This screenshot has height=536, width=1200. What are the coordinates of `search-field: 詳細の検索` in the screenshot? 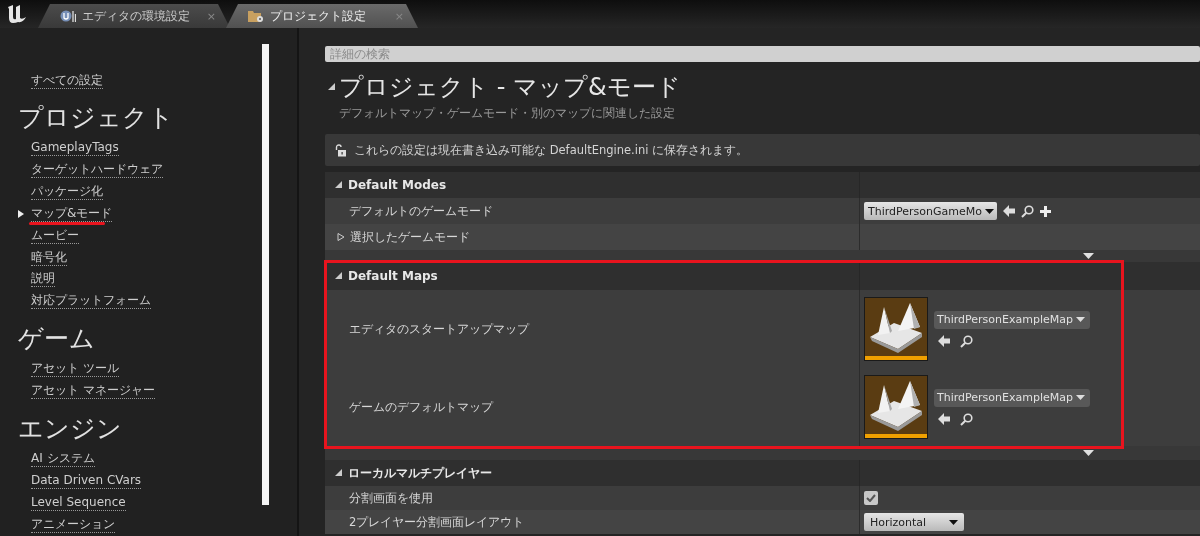 It's located at (762, 54).